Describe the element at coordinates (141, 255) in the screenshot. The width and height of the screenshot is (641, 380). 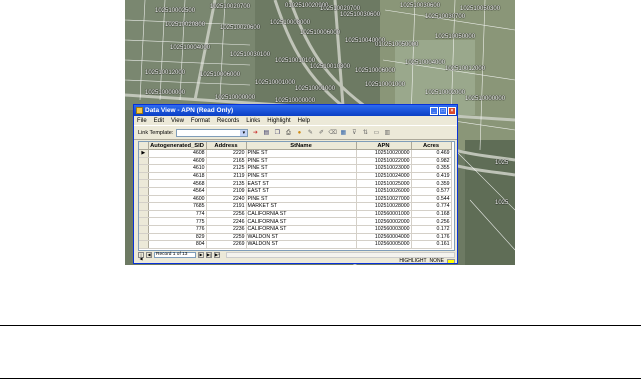
I see `first-record-button: |◀` at that location.